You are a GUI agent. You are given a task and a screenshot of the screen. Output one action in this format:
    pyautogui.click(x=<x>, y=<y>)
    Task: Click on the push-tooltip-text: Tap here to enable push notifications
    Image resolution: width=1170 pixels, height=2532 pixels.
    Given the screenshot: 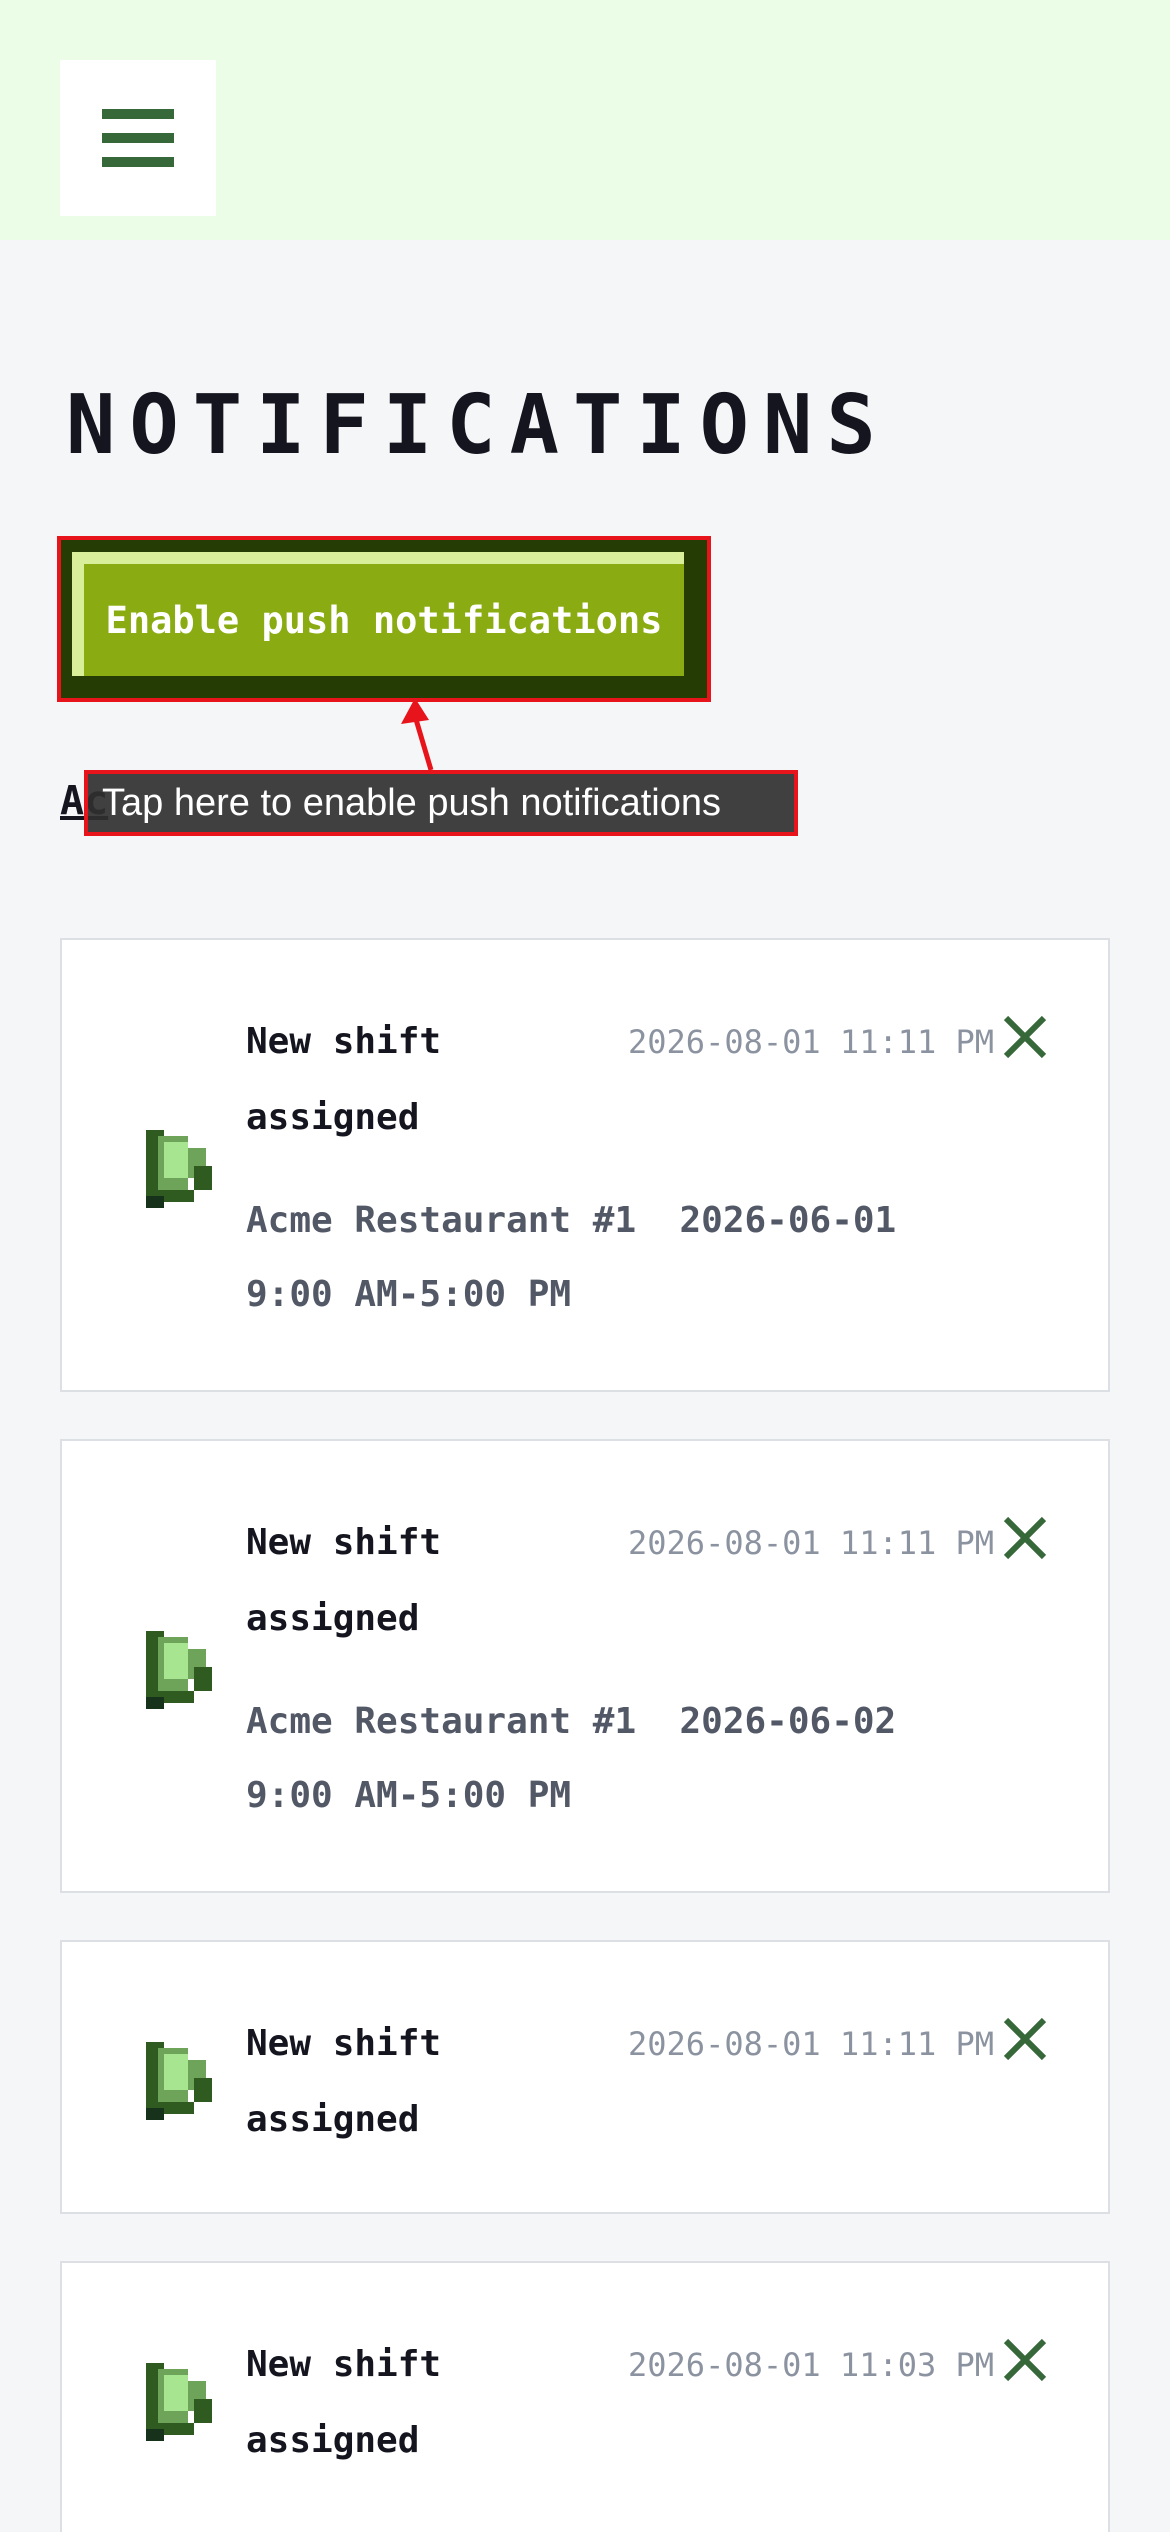 What is the action you would take?
    pyautogui.click(x=411, y=803)
    